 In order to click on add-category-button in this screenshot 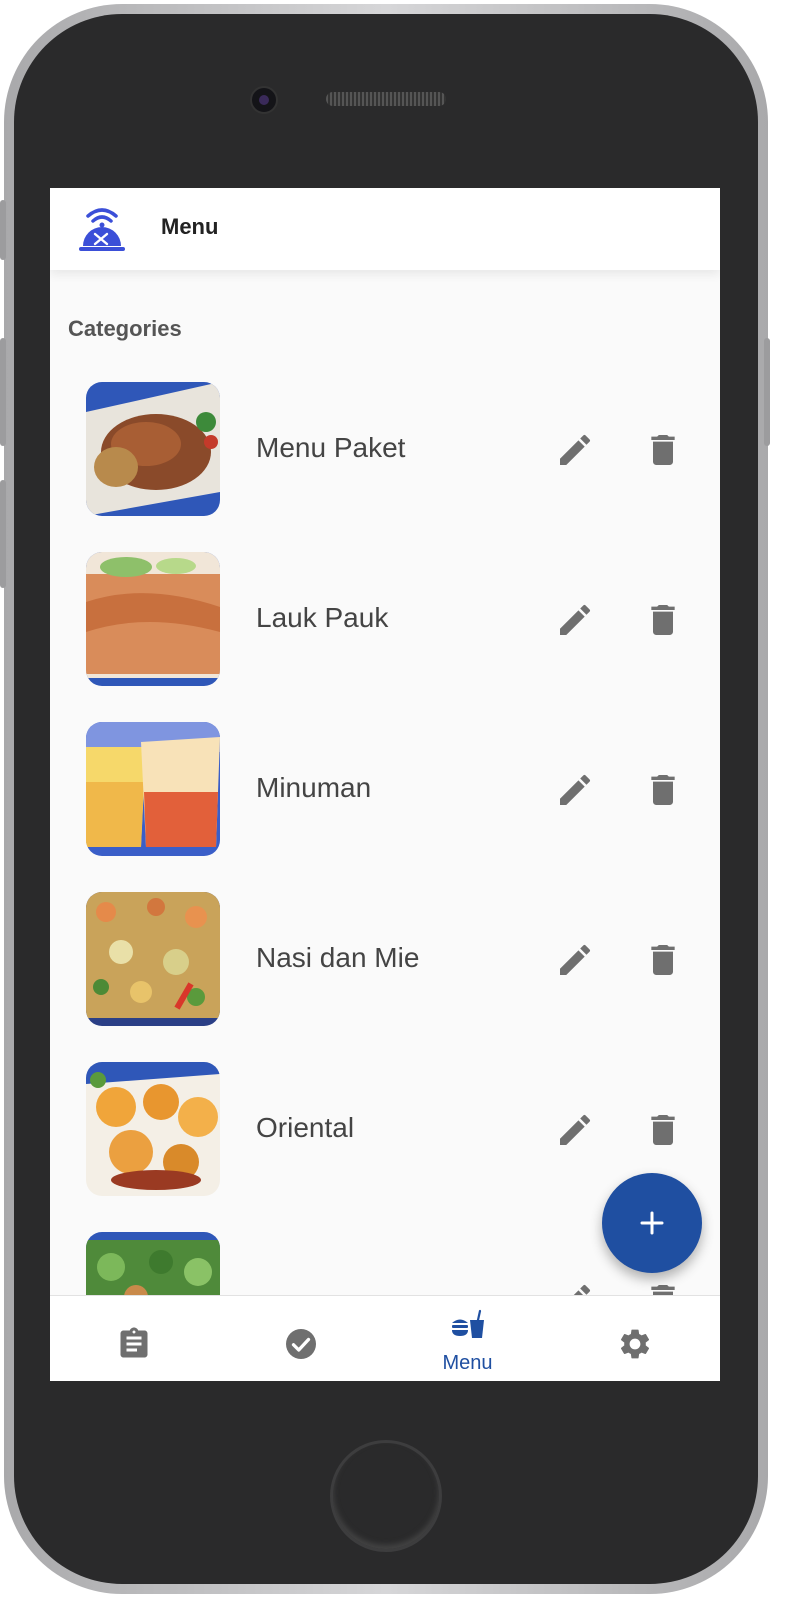, I will do `click(652, 1223)`.